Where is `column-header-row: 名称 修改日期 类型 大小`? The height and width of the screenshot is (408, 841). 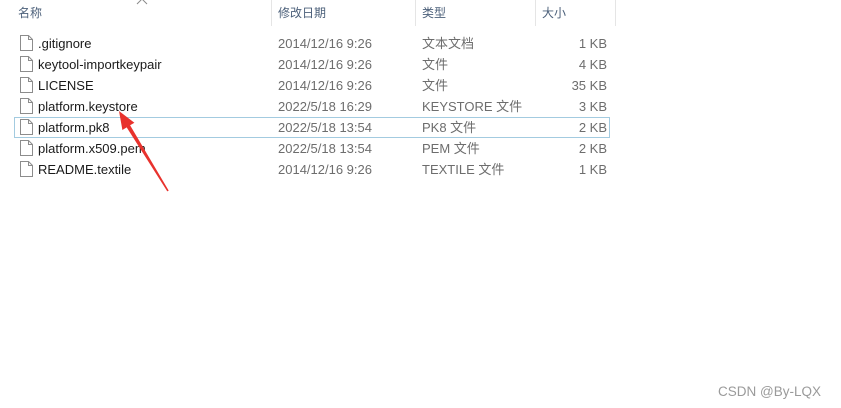 column-header-row: 名称 修改日期 类型 大小 is located at coordinates (308, 13).